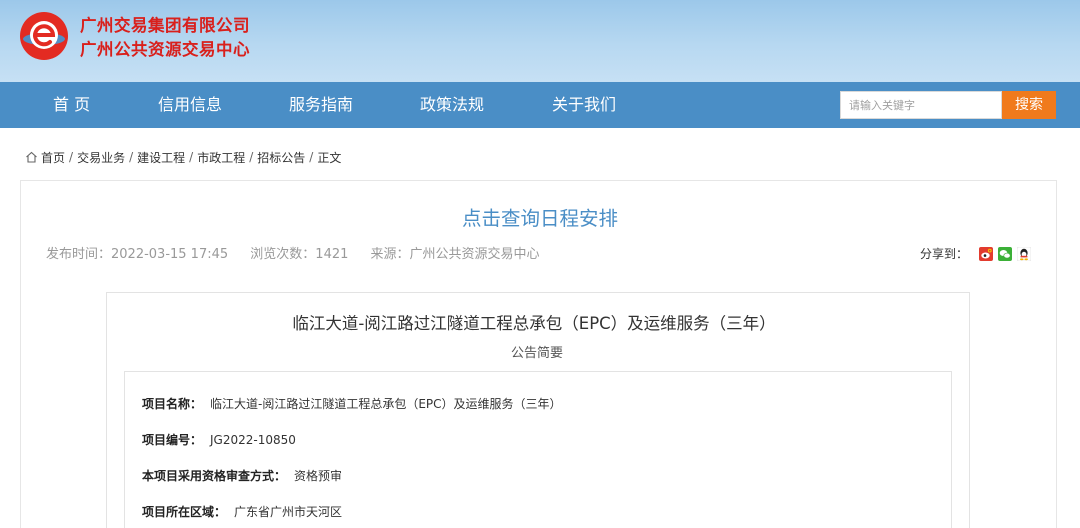 This screenshot has height=528, width=1080. Describe the element at coordinates (318, 476) in the screenshot. I see `info-value: 资格预审` at that location.